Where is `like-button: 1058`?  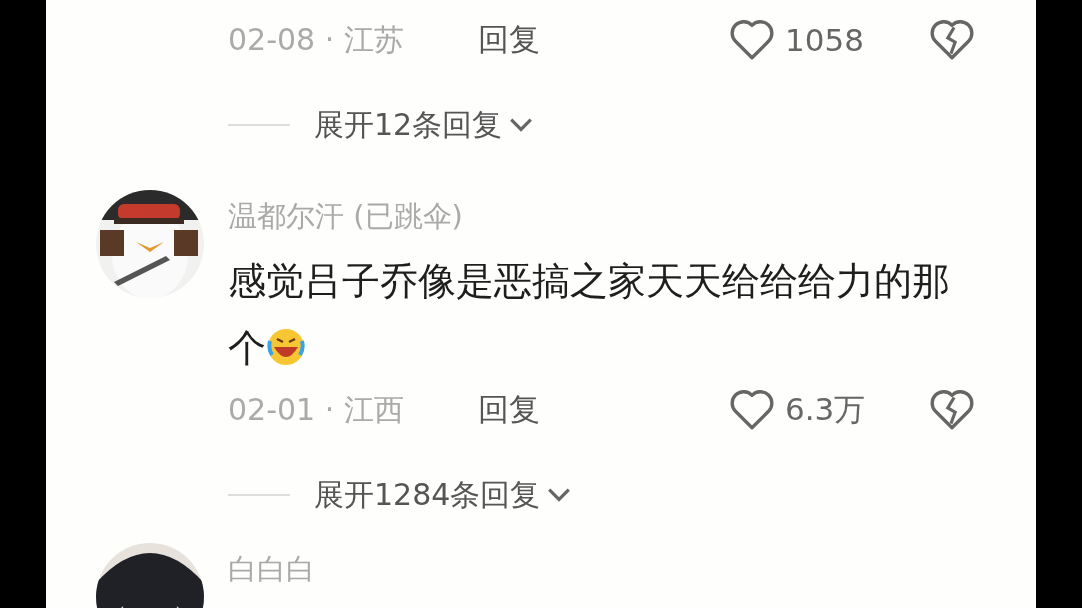 like-button: 1058 is located at coordinates (829, 40).